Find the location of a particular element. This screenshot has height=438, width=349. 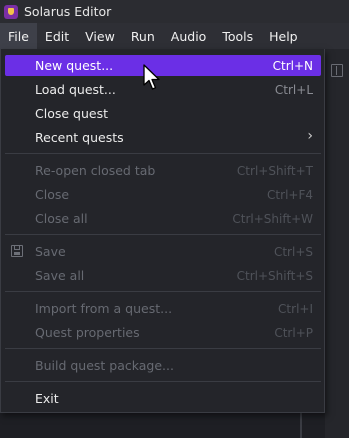

menu-view: View is located at coordinates (100, 36).